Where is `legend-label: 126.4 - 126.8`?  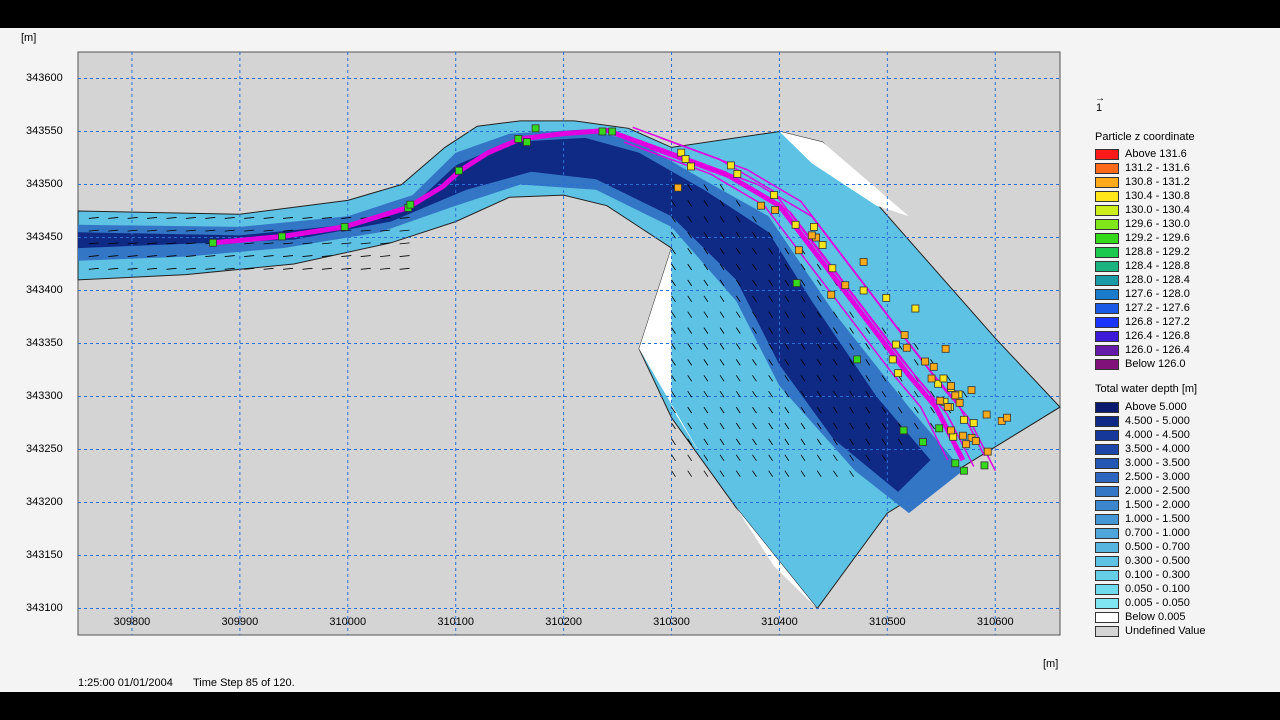
legend-label: 126.4 - 126.8 is located at coordinates (1157, 336).